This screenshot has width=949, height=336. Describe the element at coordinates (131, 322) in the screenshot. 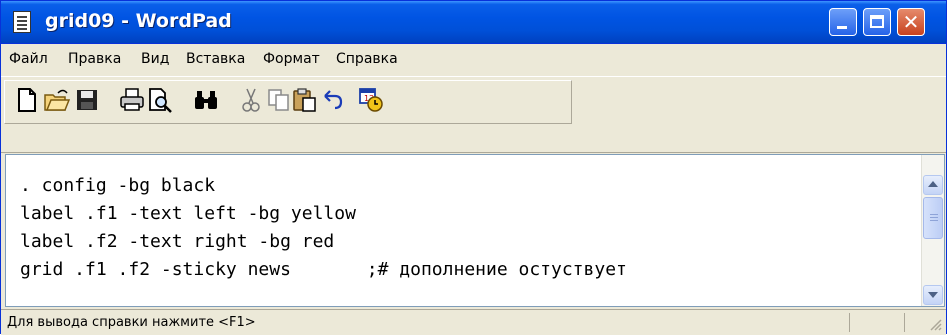

I see `status-text: Для вывода справки нажмите <F1>` at that location.